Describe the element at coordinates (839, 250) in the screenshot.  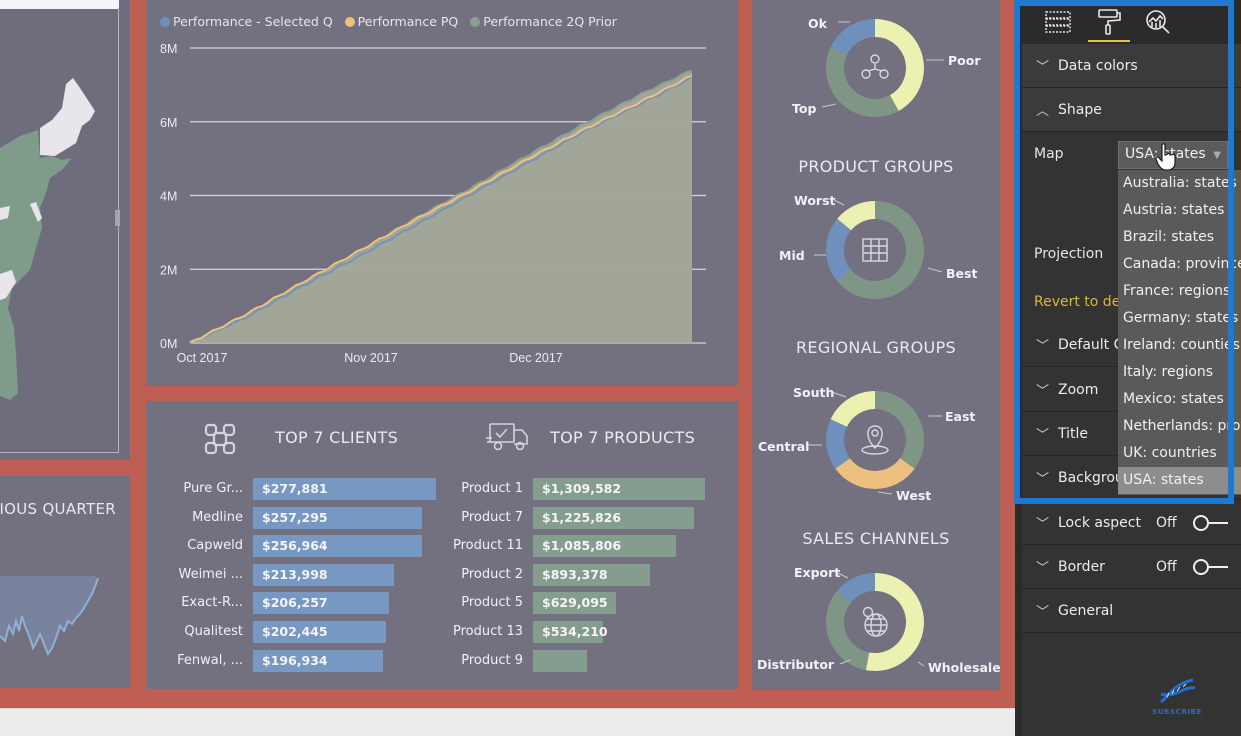
I see `donut-slice-mid` at that location.